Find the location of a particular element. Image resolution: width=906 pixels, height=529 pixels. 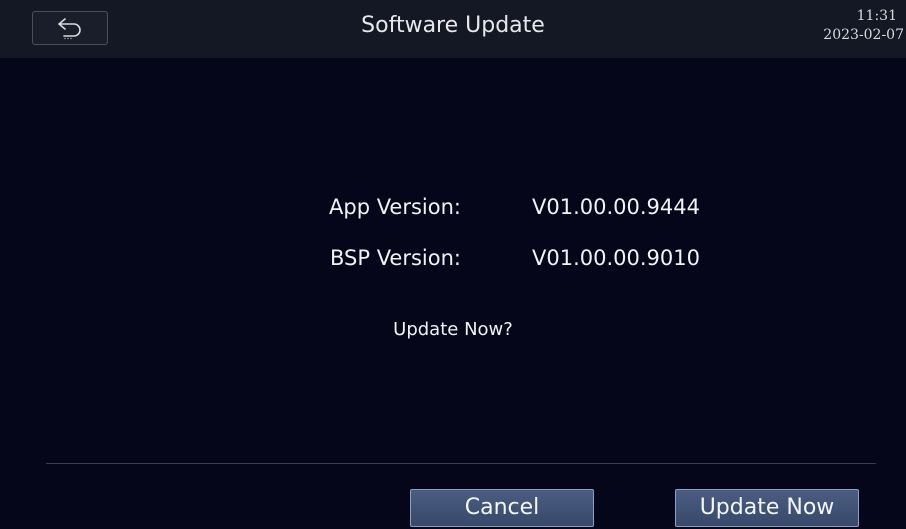

status-date: 2023-02-07 is located at coordinates (863, 35).